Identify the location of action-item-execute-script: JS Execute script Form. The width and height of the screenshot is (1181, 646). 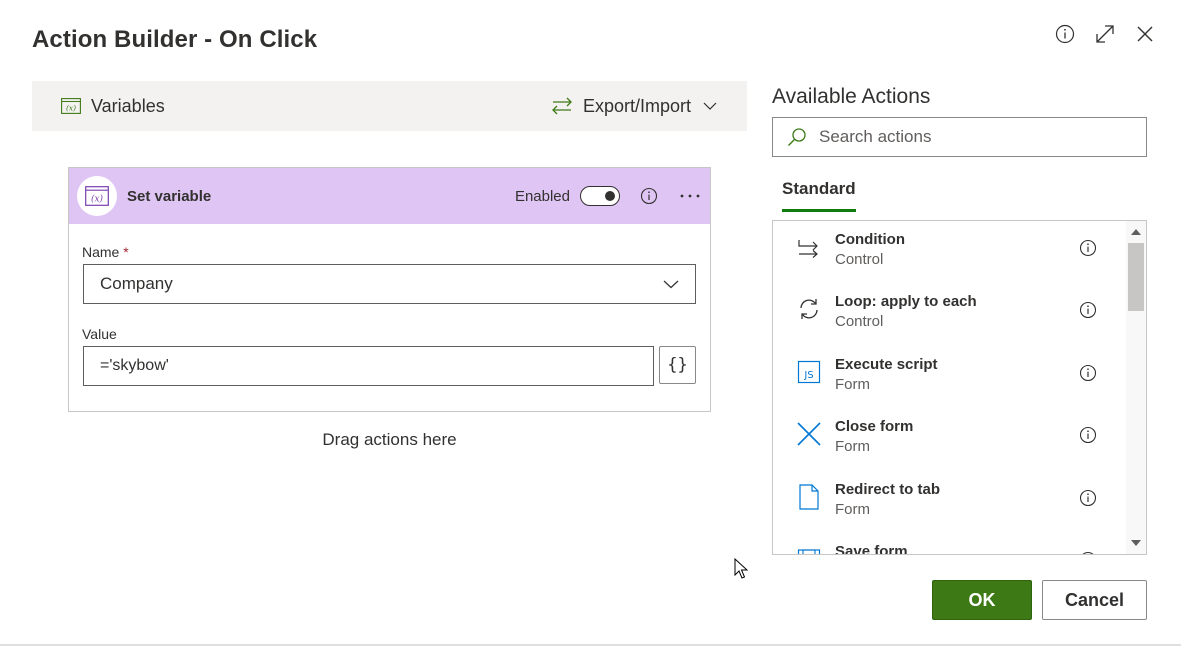
(949, 377).